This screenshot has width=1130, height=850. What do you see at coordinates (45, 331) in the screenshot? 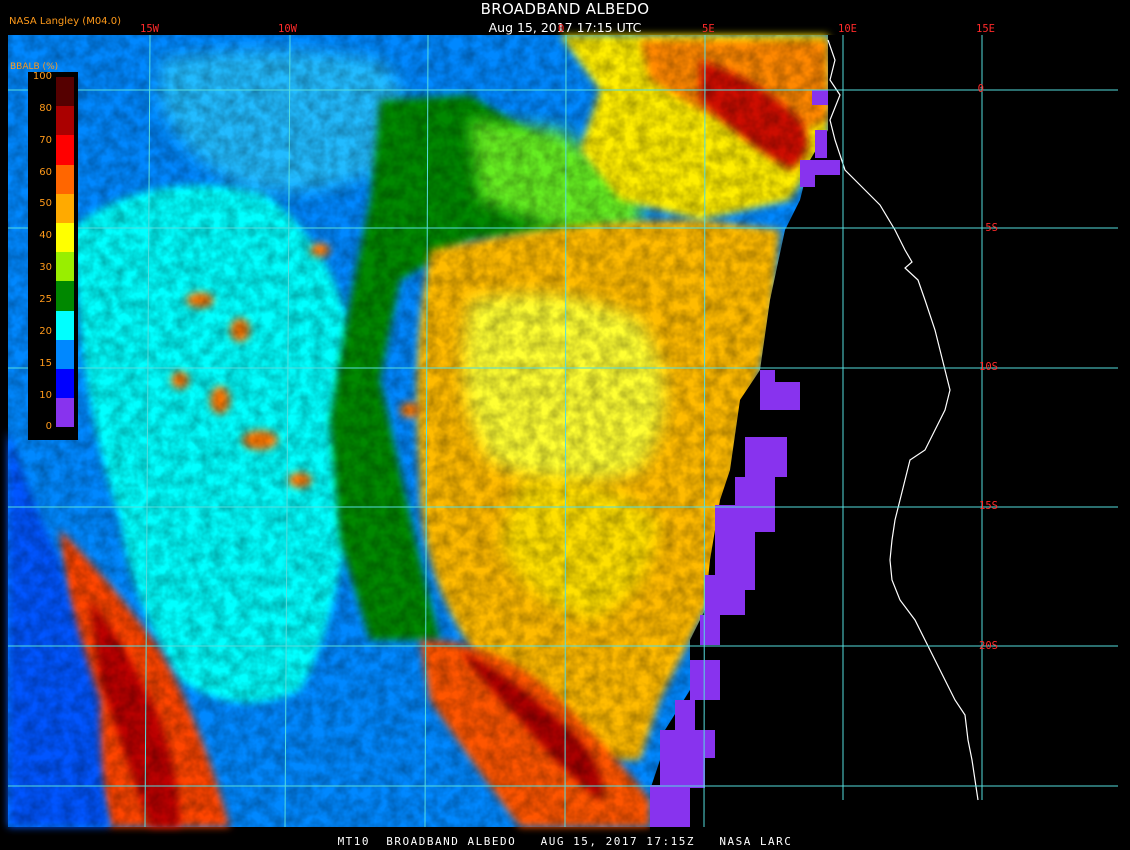
I see `legend-tick-label: 20` at bounding box center [45, 331].